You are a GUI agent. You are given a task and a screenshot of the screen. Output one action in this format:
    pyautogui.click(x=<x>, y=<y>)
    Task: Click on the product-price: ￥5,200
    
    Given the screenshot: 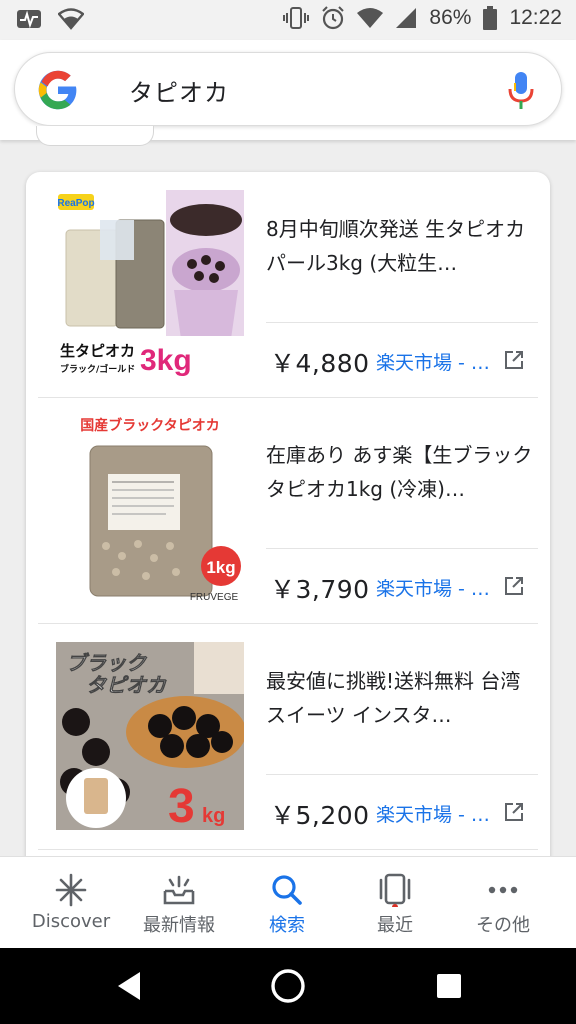 What is the action you would take?
    pyautogui.click(x=320, y=815)
    